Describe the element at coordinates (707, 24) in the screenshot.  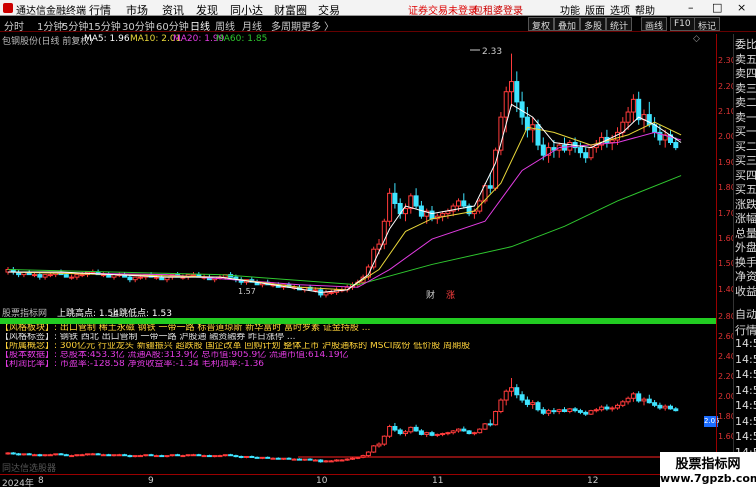
I see `biaoji-button: 标记` at that location.